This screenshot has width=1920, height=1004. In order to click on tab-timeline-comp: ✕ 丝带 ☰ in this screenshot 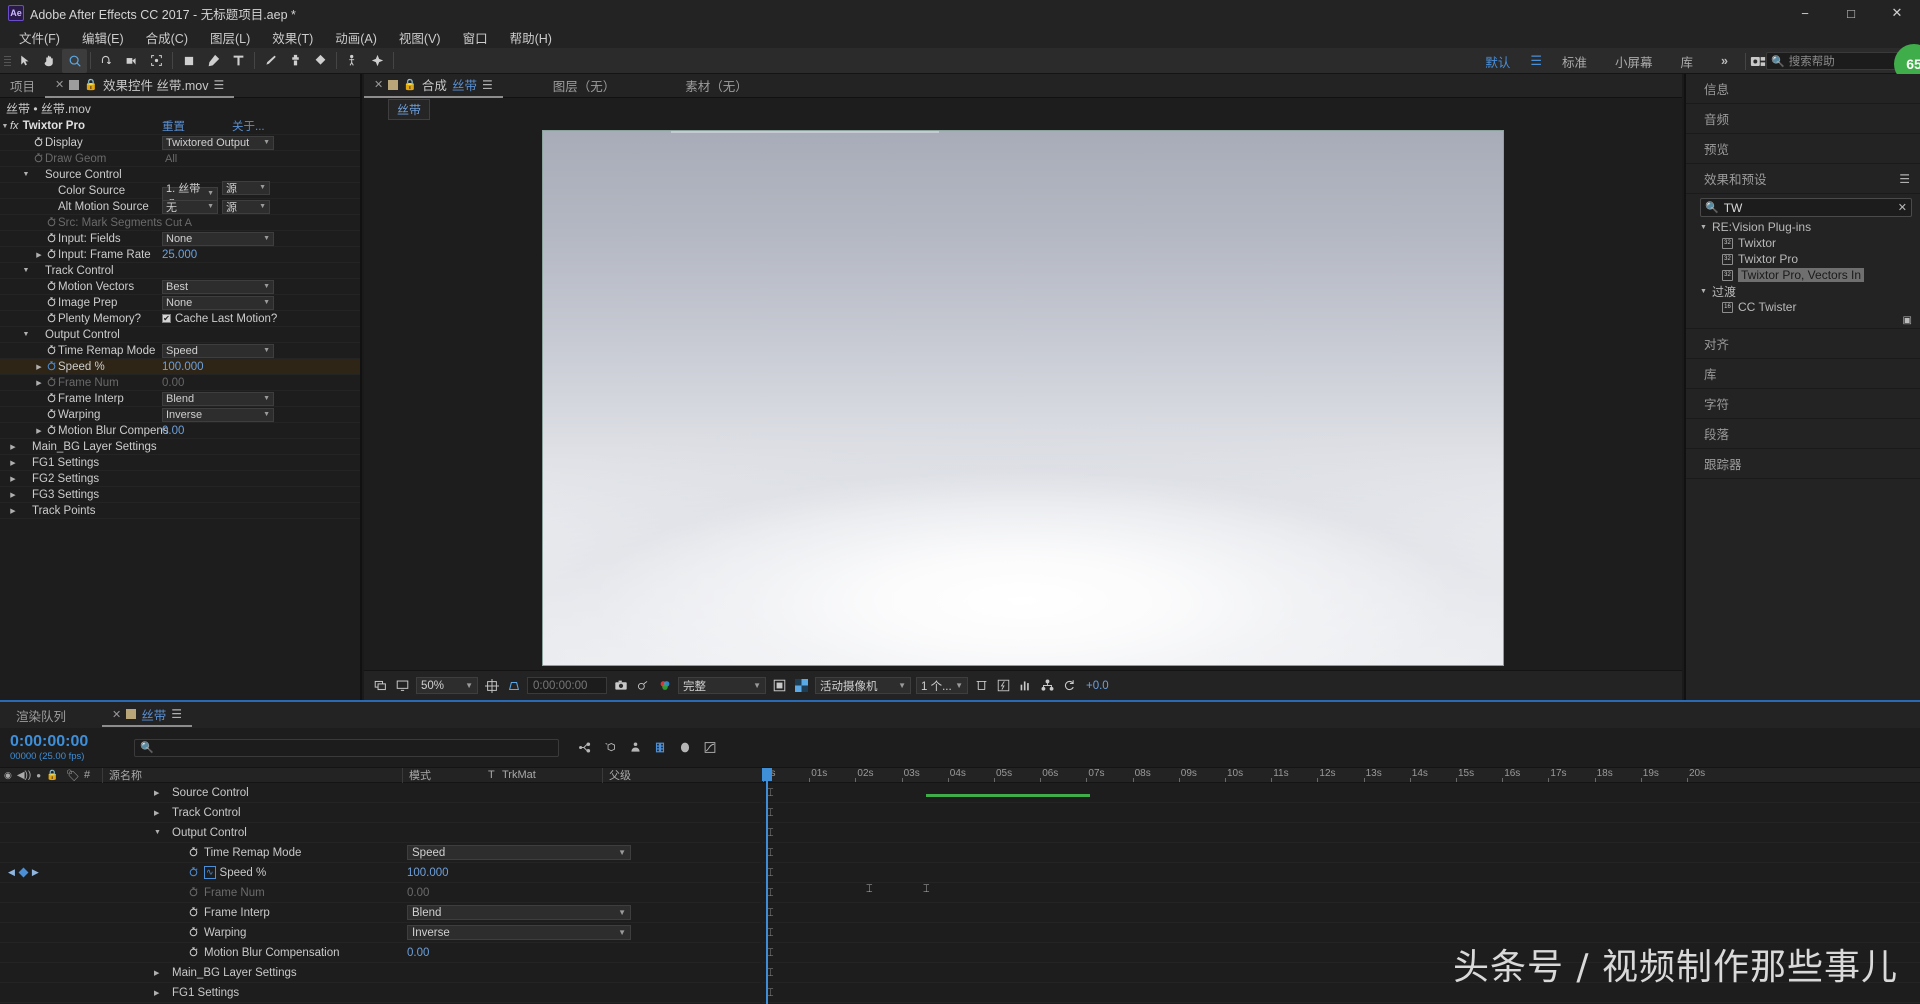, I will do `click(147, 715)`.